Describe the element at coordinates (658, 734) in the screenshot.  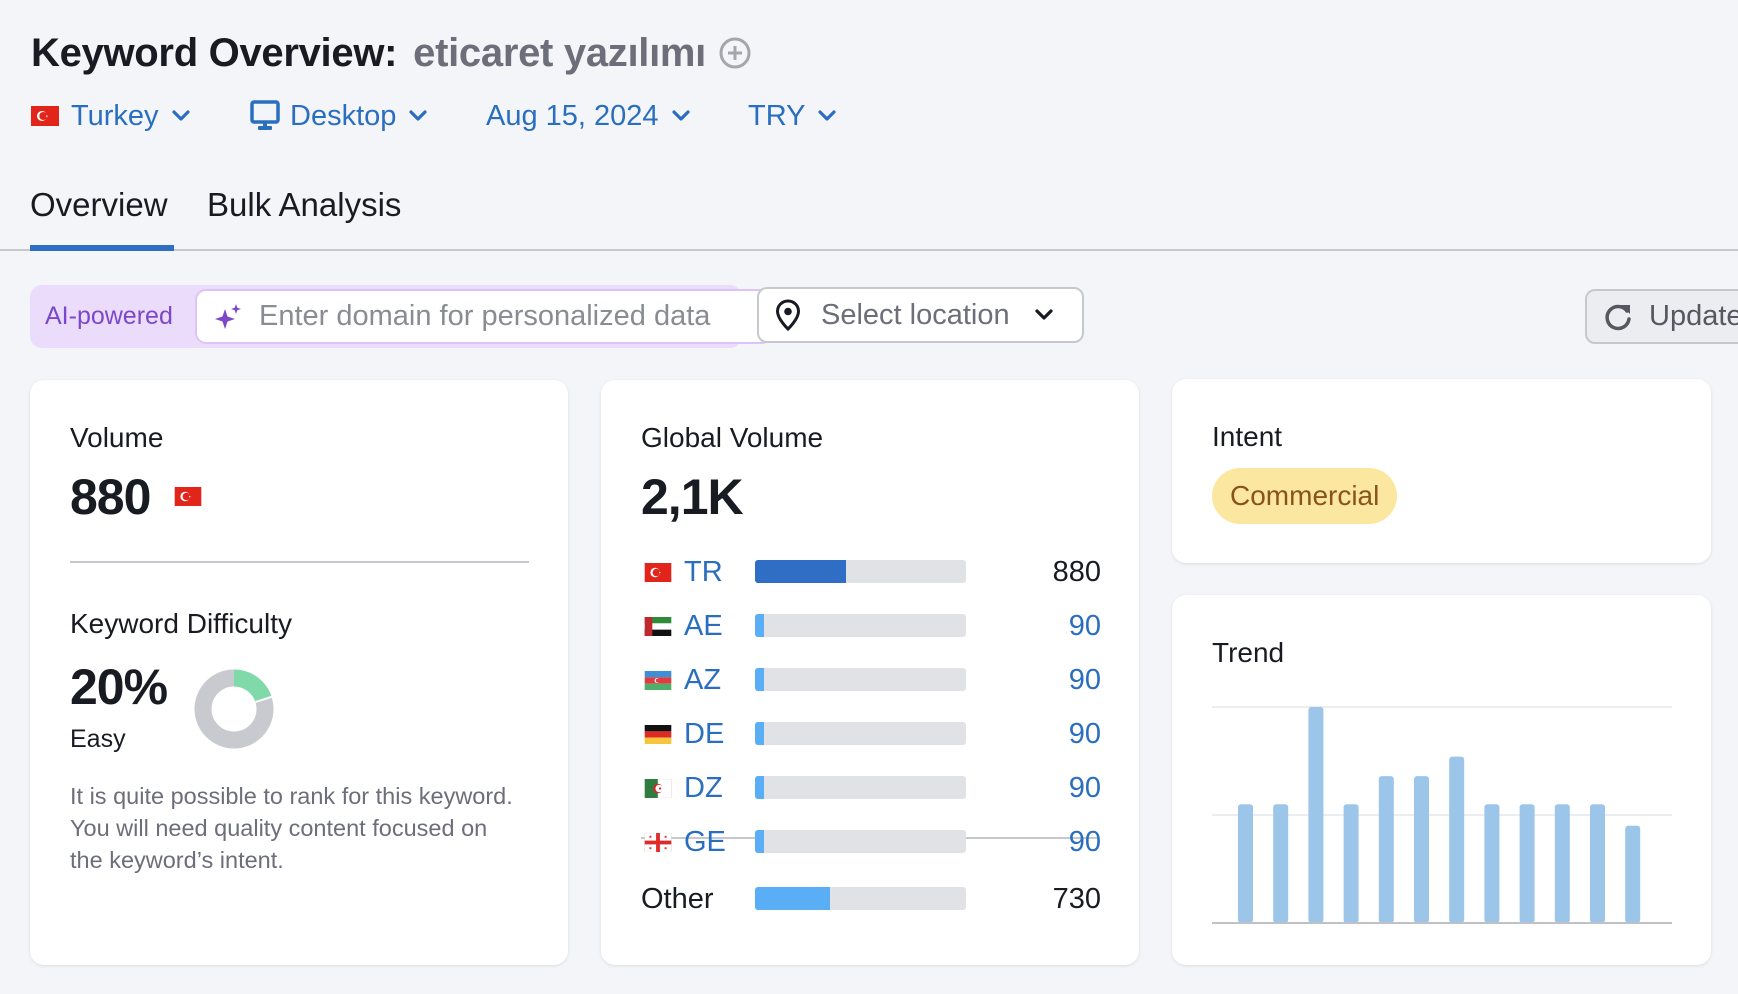
I see `germany-flag-icon` at that location.